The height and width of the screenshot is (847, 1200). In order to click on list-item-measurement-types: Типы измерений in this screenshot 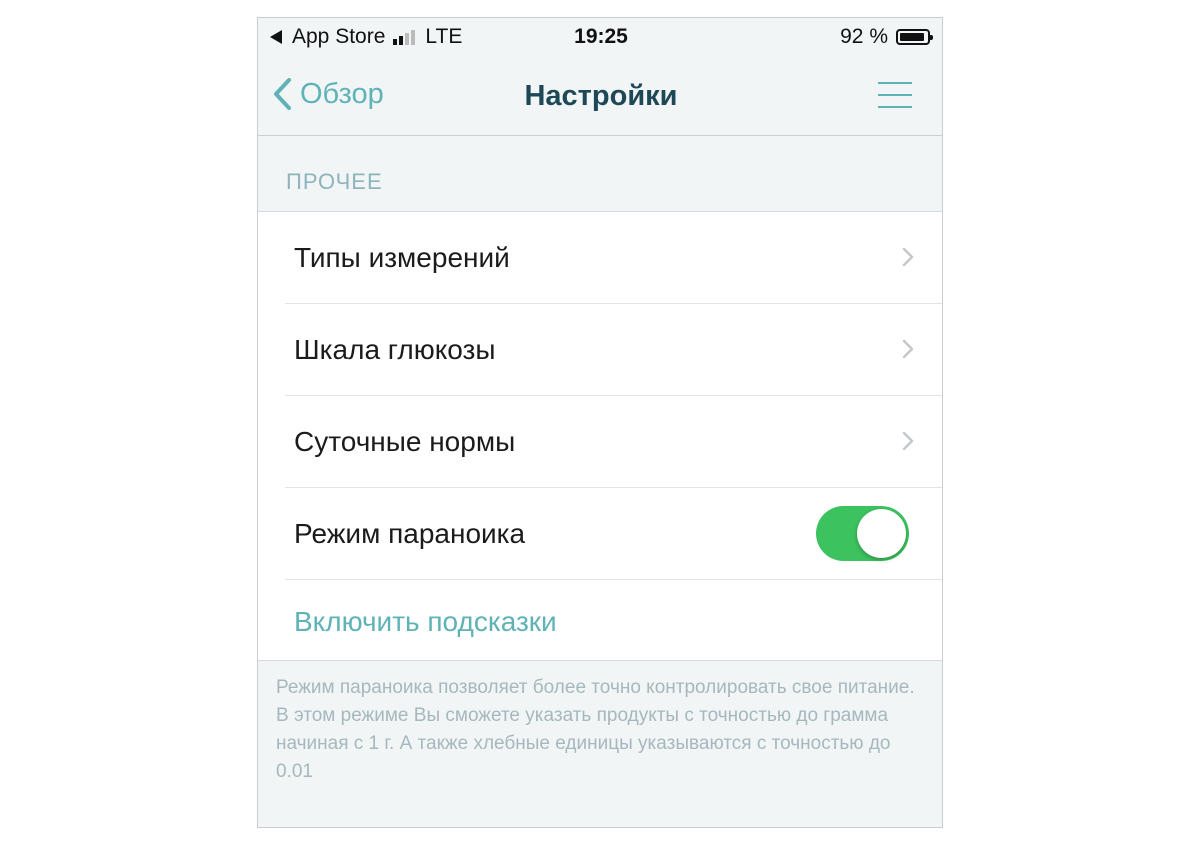, I will do `click(613, 258)`.